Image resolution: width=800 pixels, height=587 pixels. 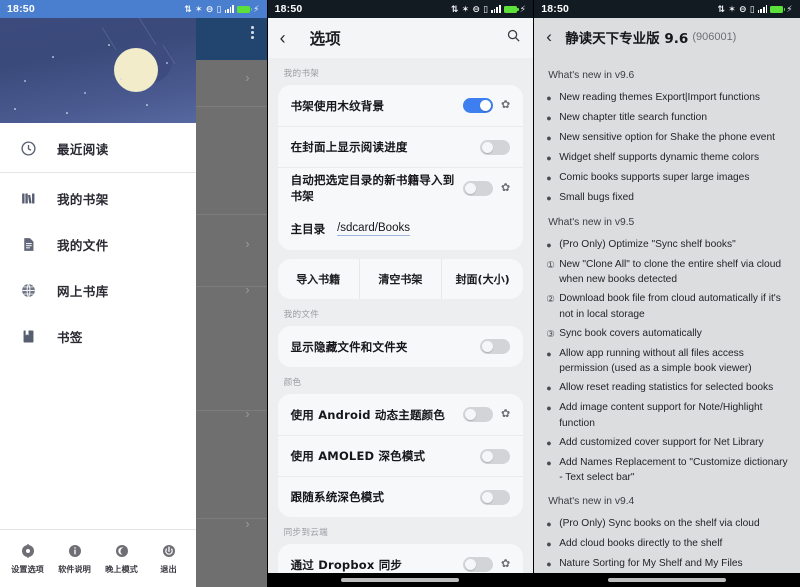 What do you see at coordinates (550, 334) in the screenshot?
I see `number-marker: ③` at bounding box center [550, 334].